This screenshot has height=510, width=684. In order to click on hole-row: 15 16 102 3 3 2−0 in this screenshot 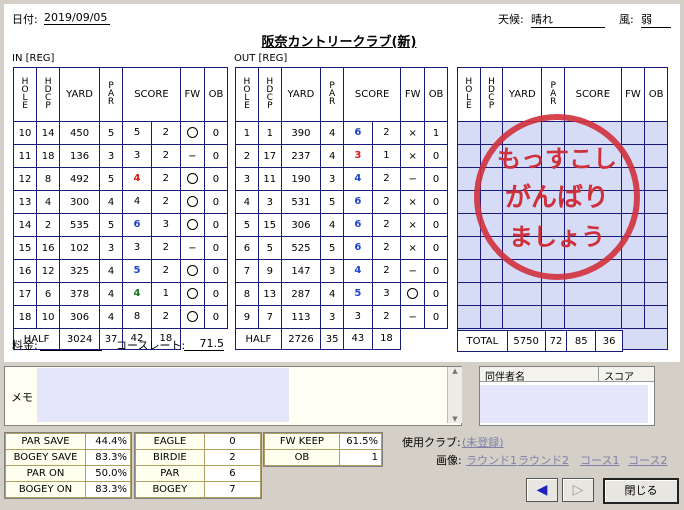, I will do `click(120, 248)`.